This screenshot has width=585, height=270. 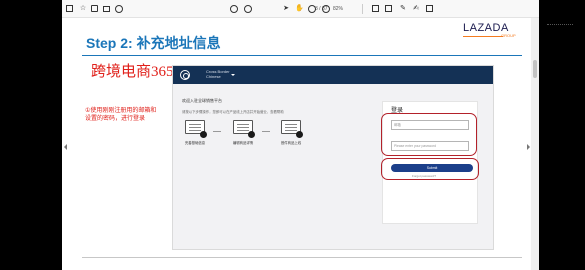 I want to click on pdf-toolbar: ☆ 3 / 37 ➤ ✋ 82% ✎ ✍, so click(x=300, y=9).